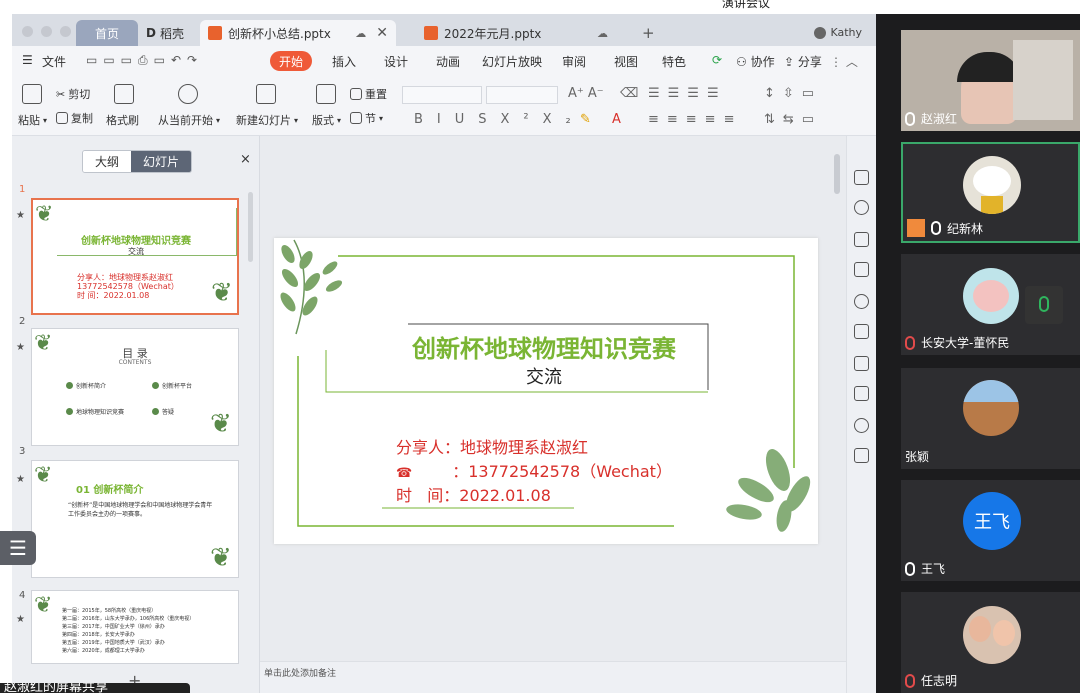  I want to click on font-color-icon: A, so click(616, 119).